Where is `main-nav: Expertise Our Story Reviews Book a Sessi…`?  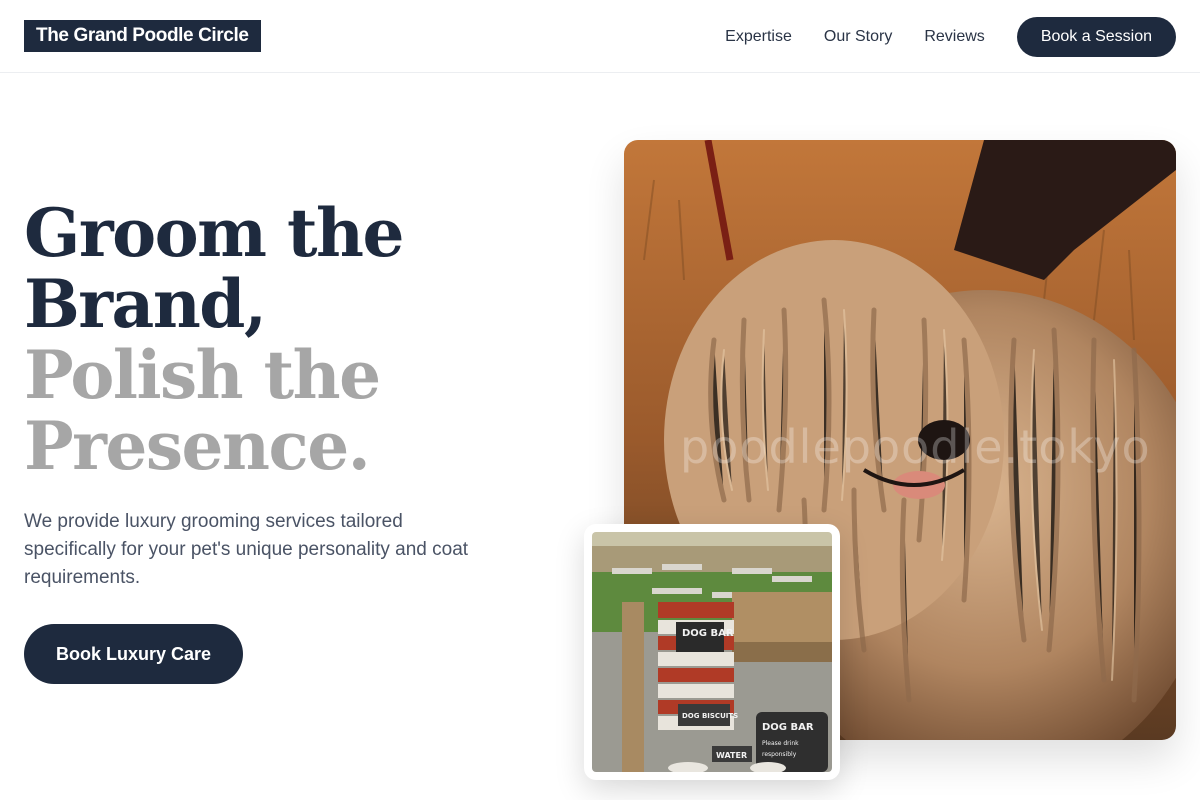 main-nav: Expertise Our Story Reviews Book a Sessi… is located at coordinates (950, 36).